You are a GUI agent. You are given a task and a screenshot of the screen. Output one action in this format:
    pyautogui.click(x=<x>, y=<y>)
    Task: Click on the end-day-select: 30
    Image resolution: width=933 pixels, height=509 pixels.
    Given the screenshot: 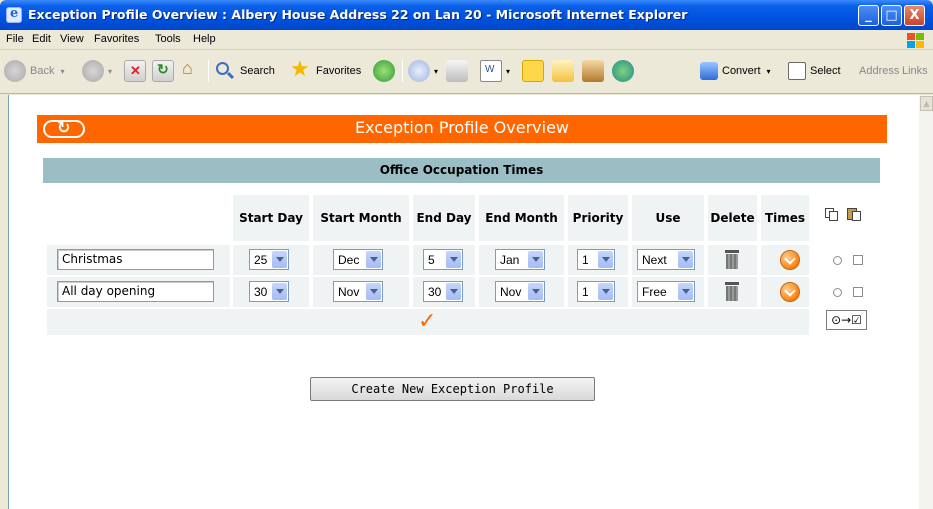 What is the action you would take?
    pyautogui.click(x=443, y=291)
    